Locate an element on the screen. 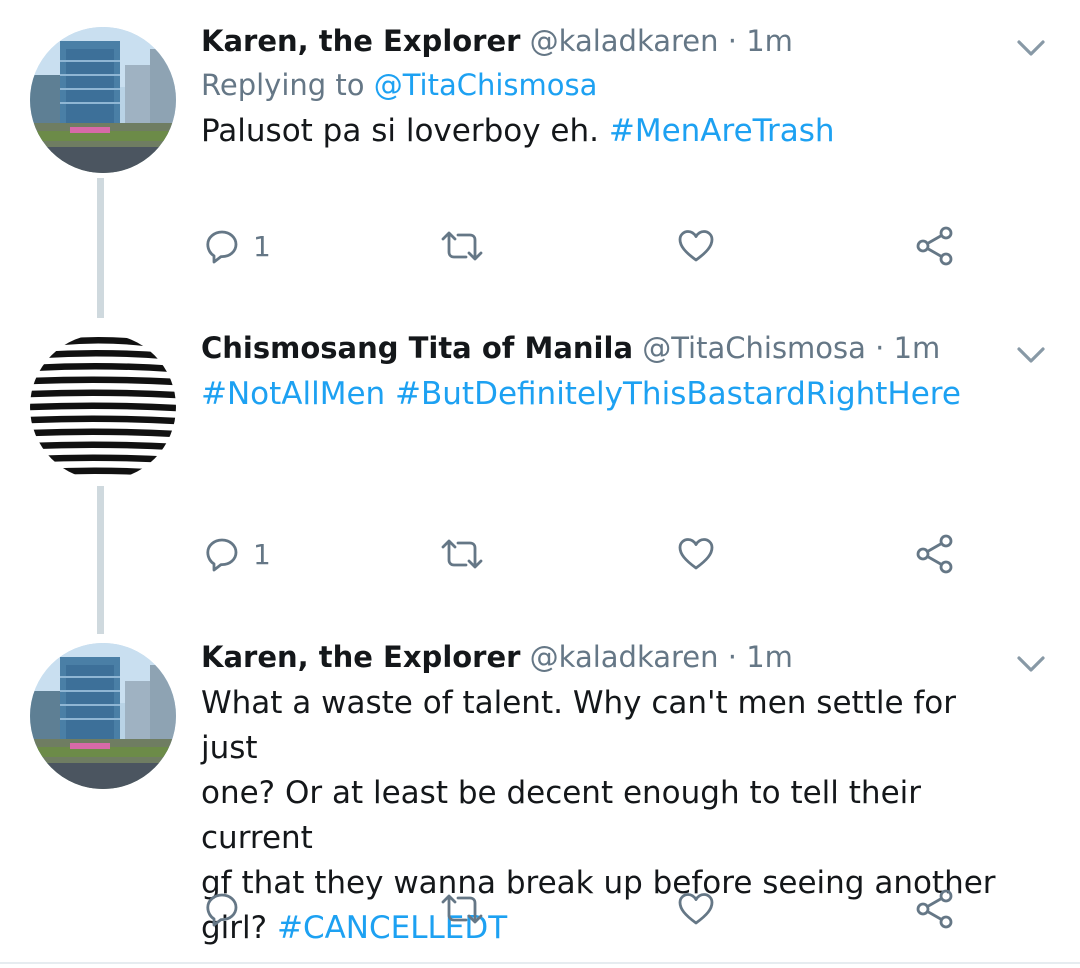  author-handle: @TitaChismosa is located at coordinates (754, 348).